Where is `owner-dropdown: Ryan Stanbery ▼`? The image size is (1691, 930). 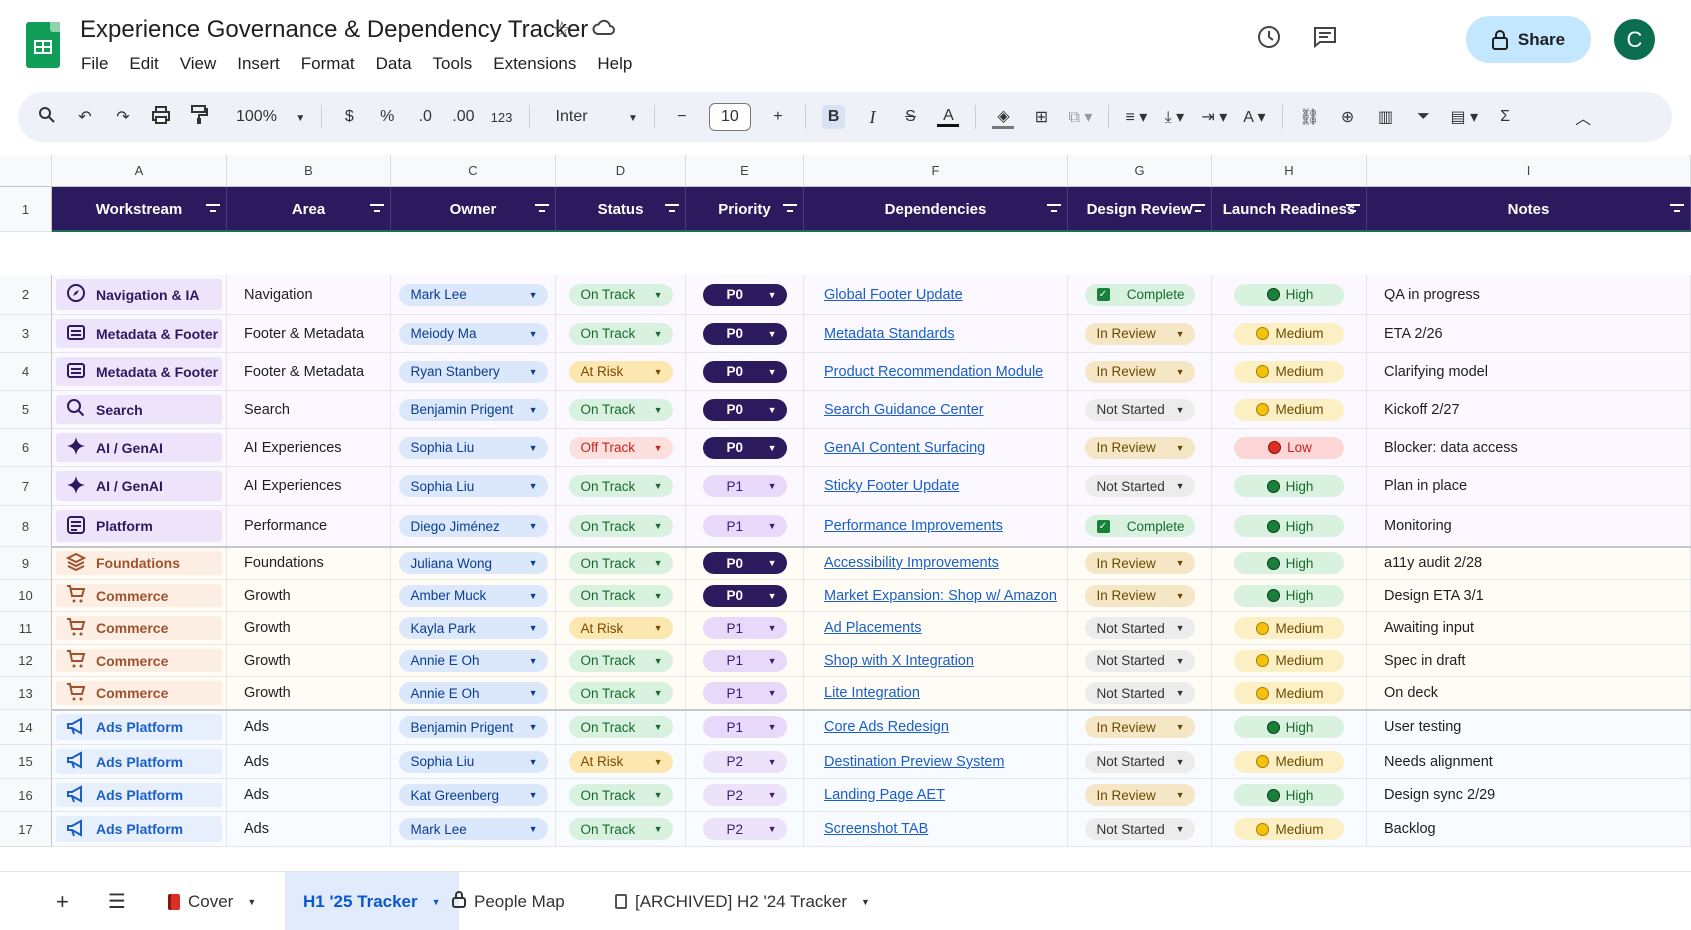
owner-dropdown: Ryan Stanbery ▼ is located at coordinates (473, 371).